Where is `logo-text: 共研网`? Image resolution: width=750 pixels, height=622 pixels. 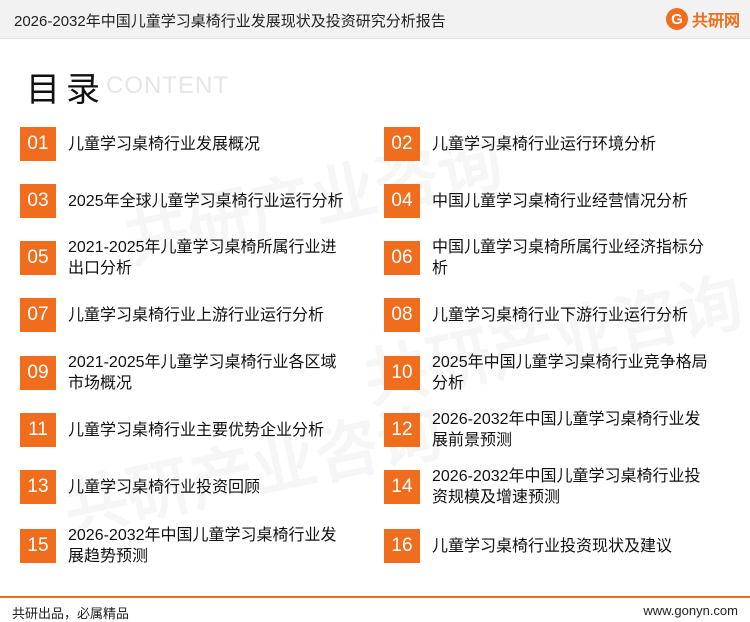
logo-text: 共研网 is located at coordinates (715, 21).